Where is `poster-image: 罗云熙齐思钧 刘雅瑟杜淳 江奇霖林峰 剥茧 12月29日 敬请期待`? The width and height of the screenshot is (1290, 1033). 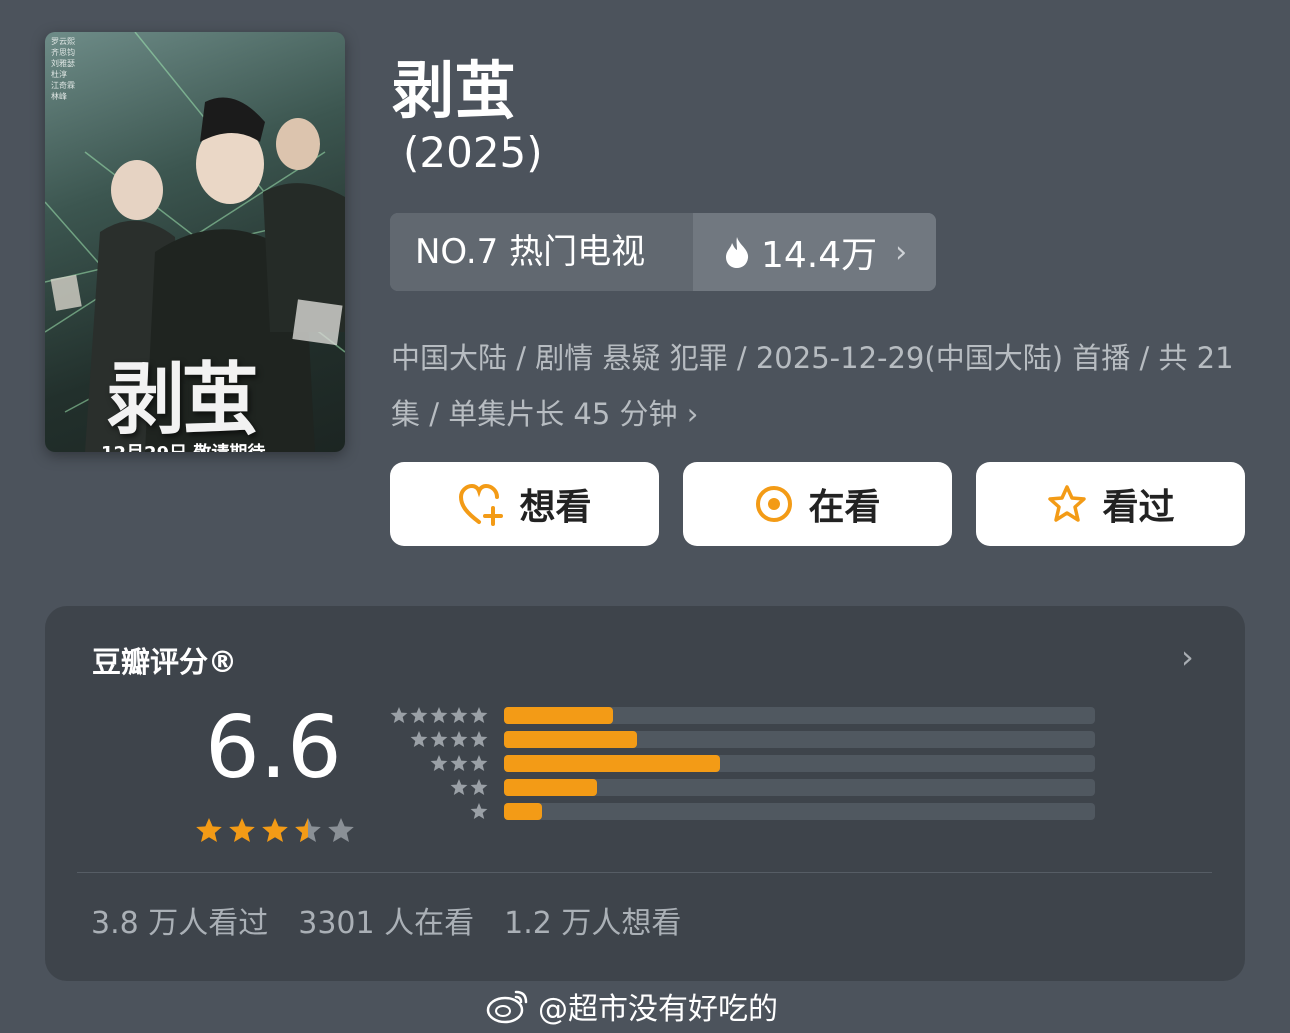 poster-image: 罗云熙齐思钧 刘雅瑟杜淳 江奇霖林峰 剥茧 12月29日 敬请期待 is located at coordinates (195, 242).